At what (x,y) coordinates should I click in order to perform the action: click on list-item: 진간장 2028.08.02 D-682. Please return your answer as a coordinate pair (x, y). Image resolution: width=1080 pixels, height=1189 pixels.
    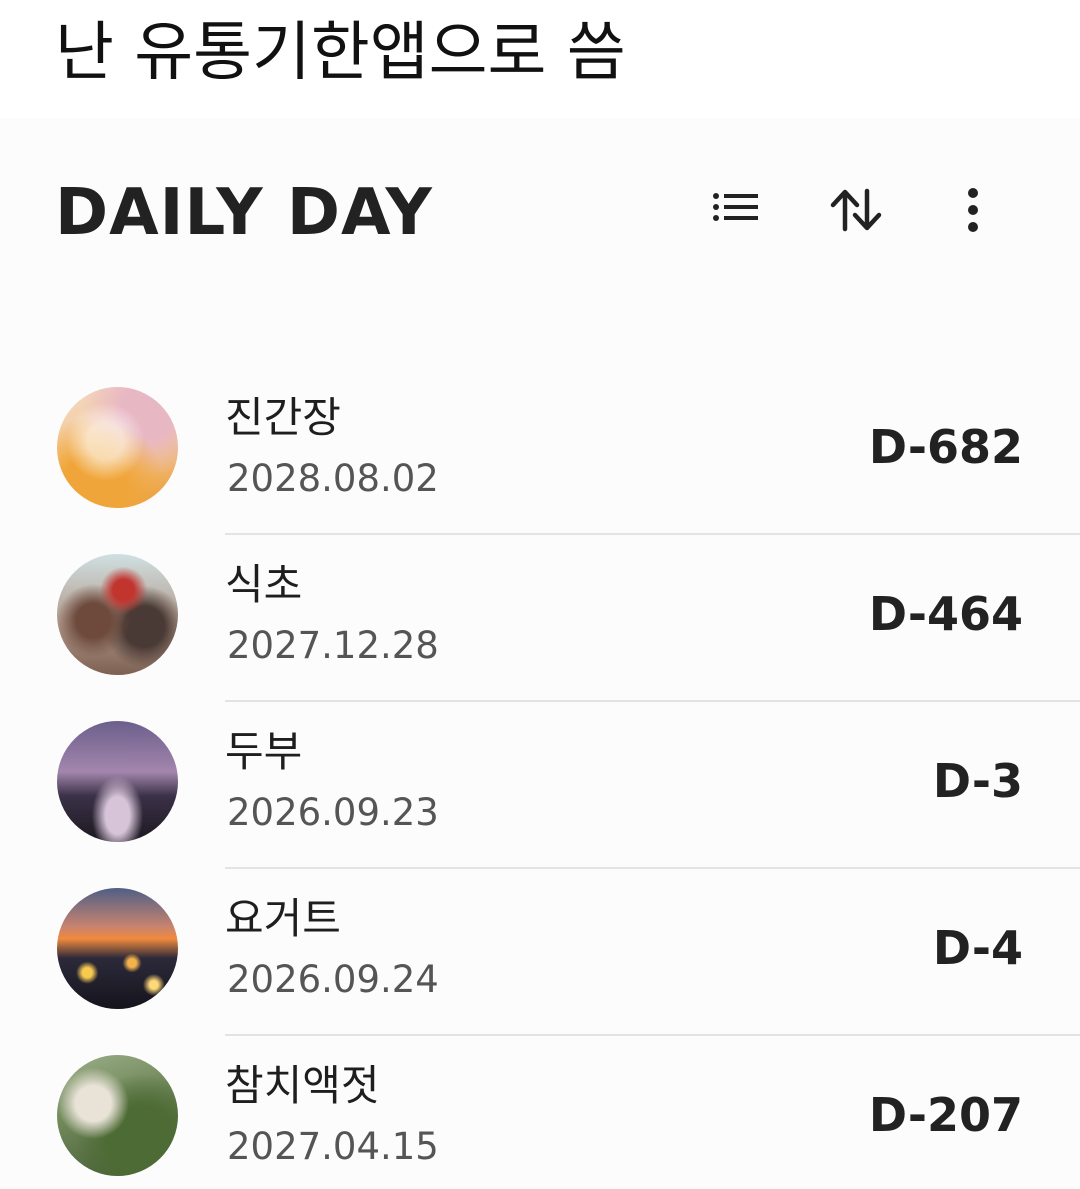
    Looking at the image, I should click on (540, 451).